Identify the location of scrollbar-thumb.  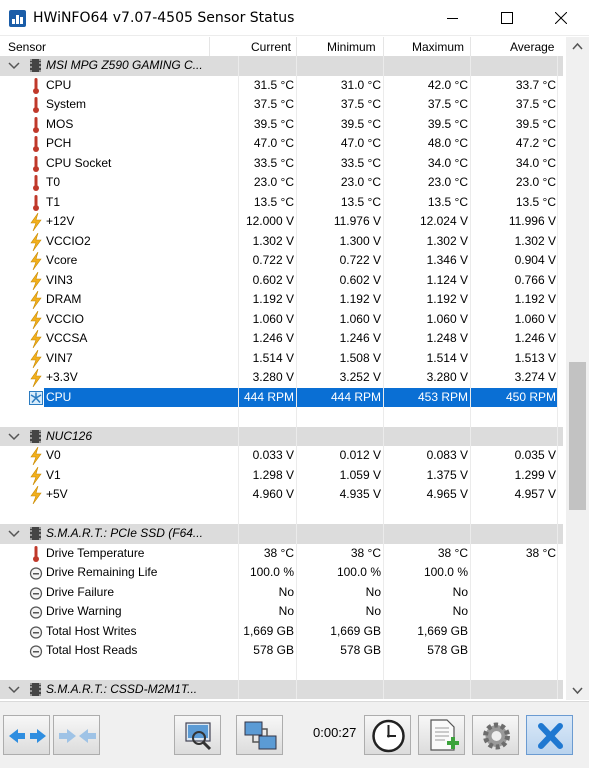
(577, 436).